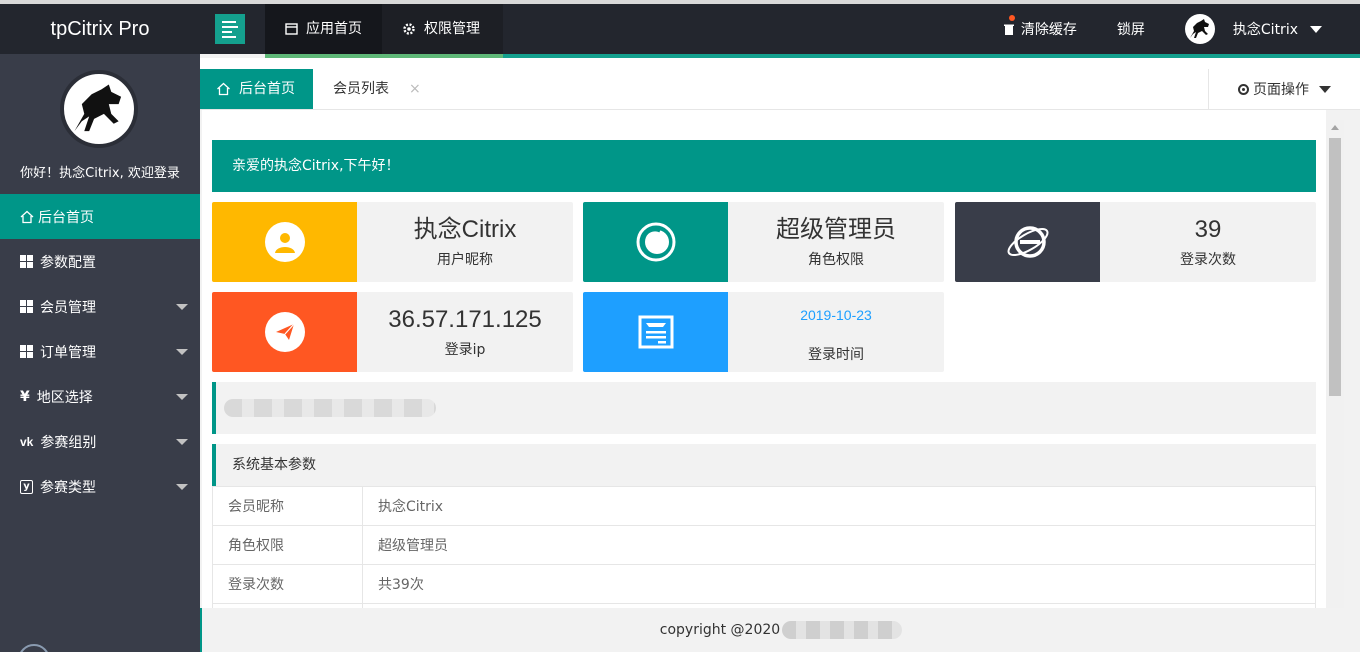 The image size is (1360, 652). Describe the element at coordinates (26, 486) in the screenshot. I see `y-icon: y` at that location.